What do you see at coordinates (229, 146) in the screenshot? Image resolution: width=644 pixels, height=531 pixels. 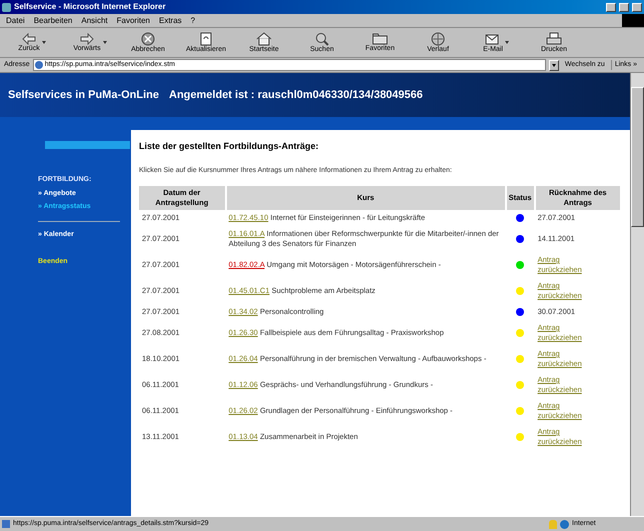 I see `page-title: Liste der gestellten Fortbildungs-Anträge:` at bounding box center [229, 146].